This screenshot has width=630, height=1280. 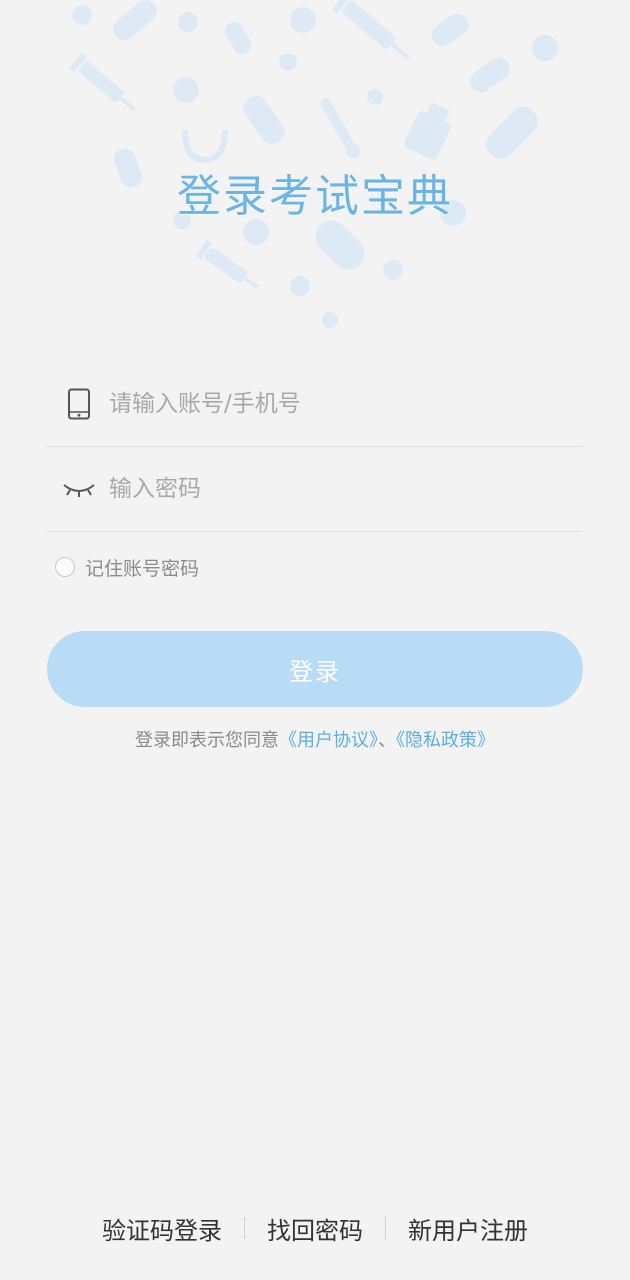 What do you see at coordinates (315, 669) in the screenshot?
I see `login-button: 登录` at bounding box center [315, 669].